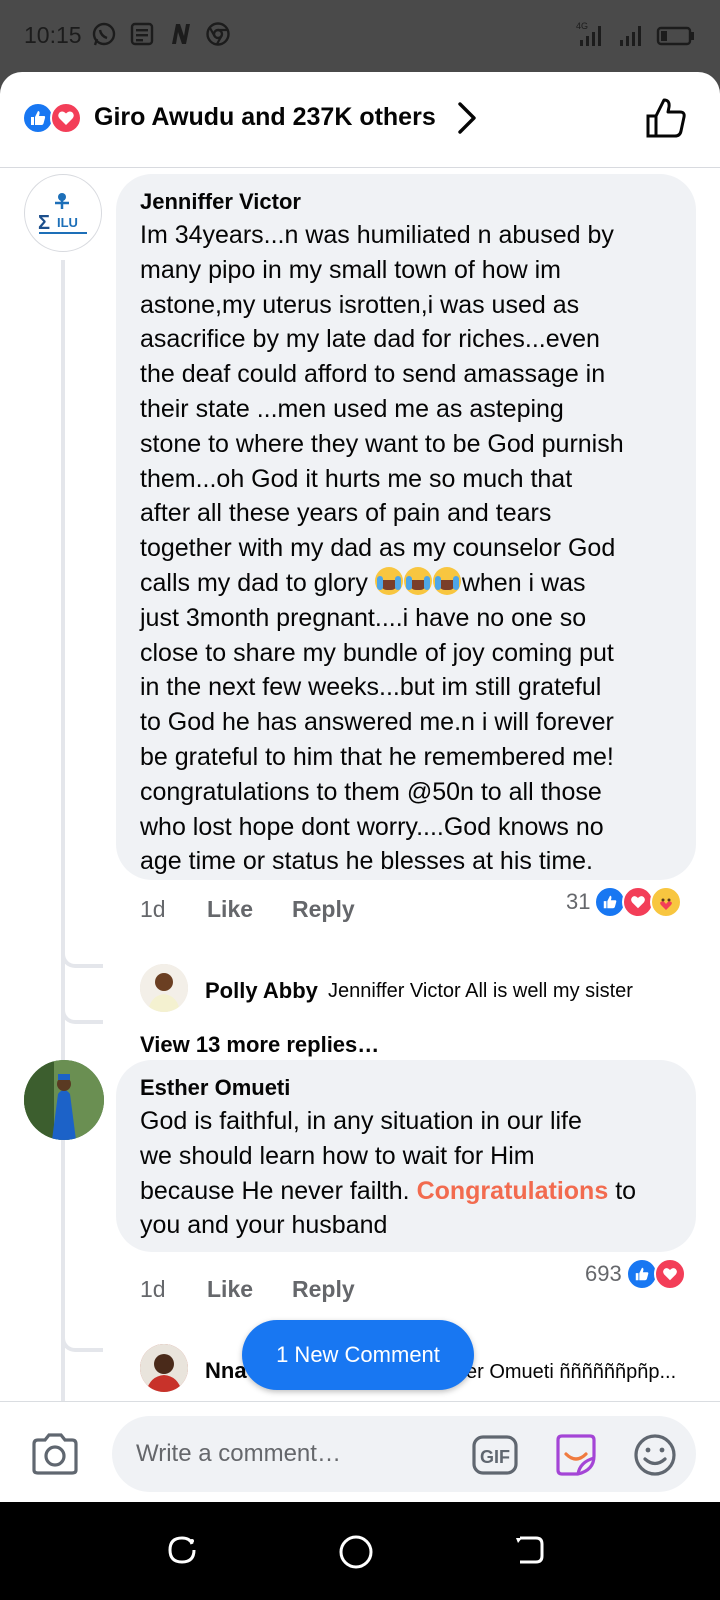 The image size is (720, 1600). I want to click on reply-author: Polly Abby, so click(261, 991).